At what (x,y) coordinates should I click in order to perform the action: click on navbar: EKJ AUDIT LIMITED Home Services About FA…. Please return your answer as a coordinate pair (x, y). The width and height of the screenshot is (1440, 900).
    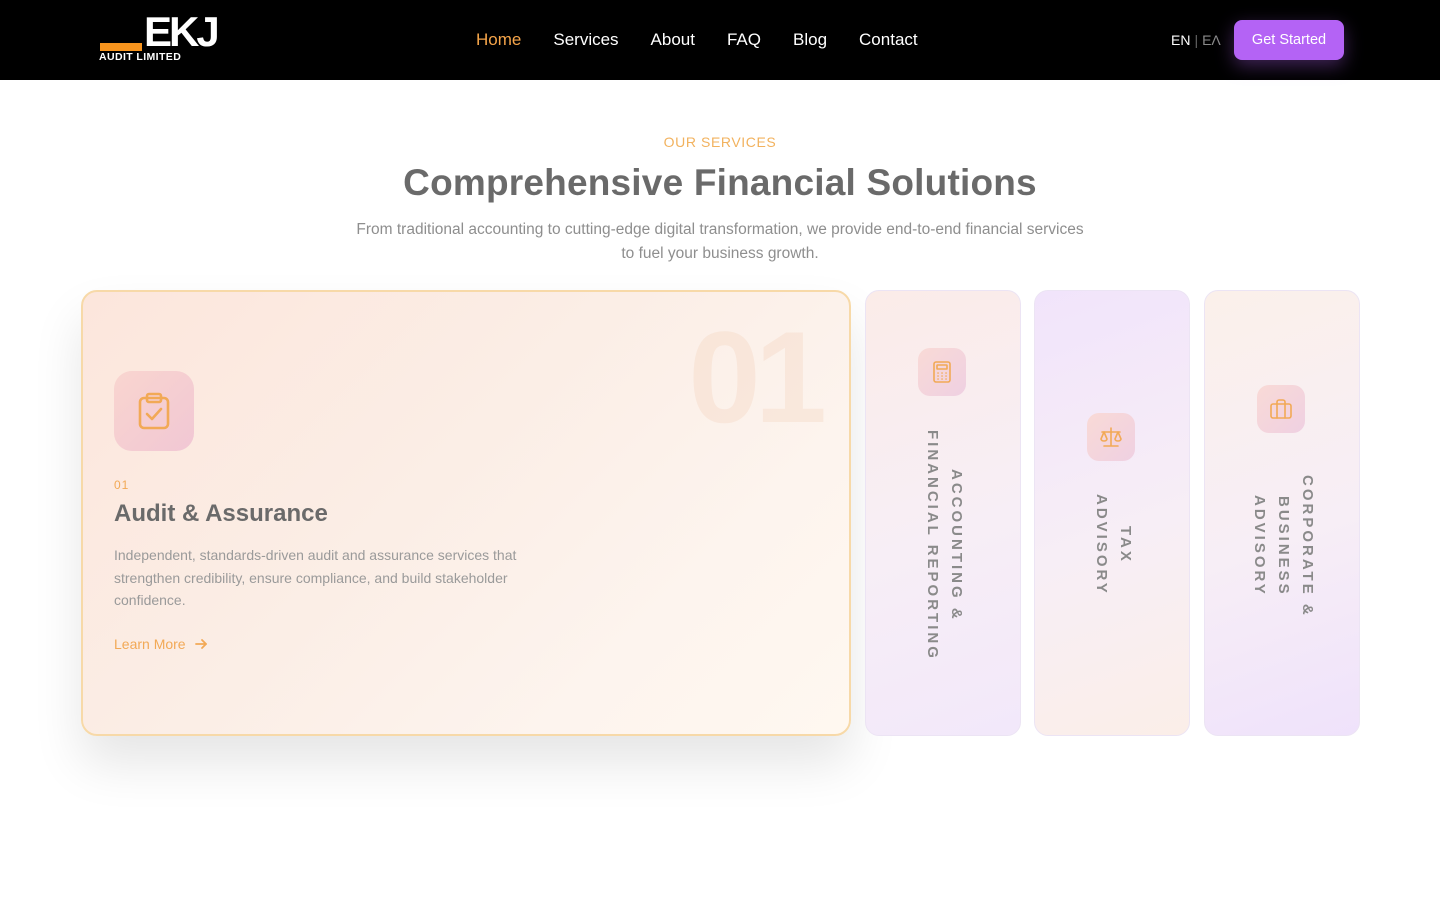
    Looking at the image, I should click on (720, 40).